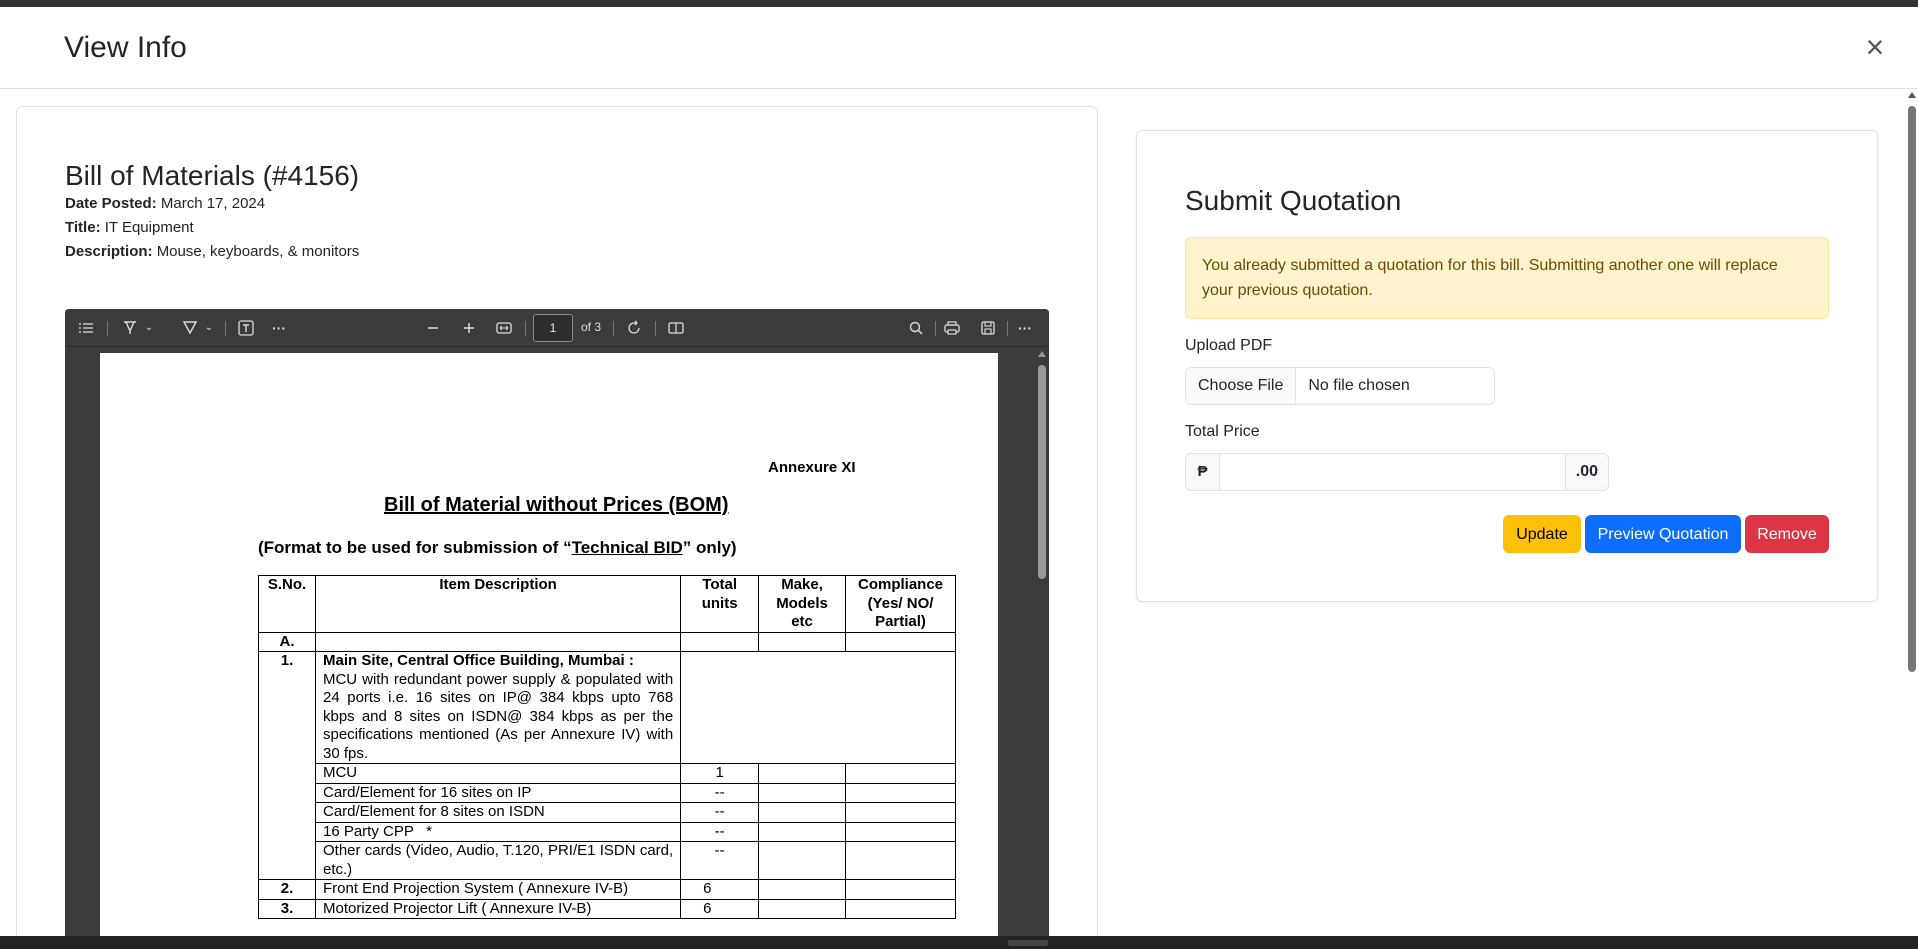 This screenshot has height=949, width=1918. I want to click on subtitle-suffix: ” only), so click(709, 547).